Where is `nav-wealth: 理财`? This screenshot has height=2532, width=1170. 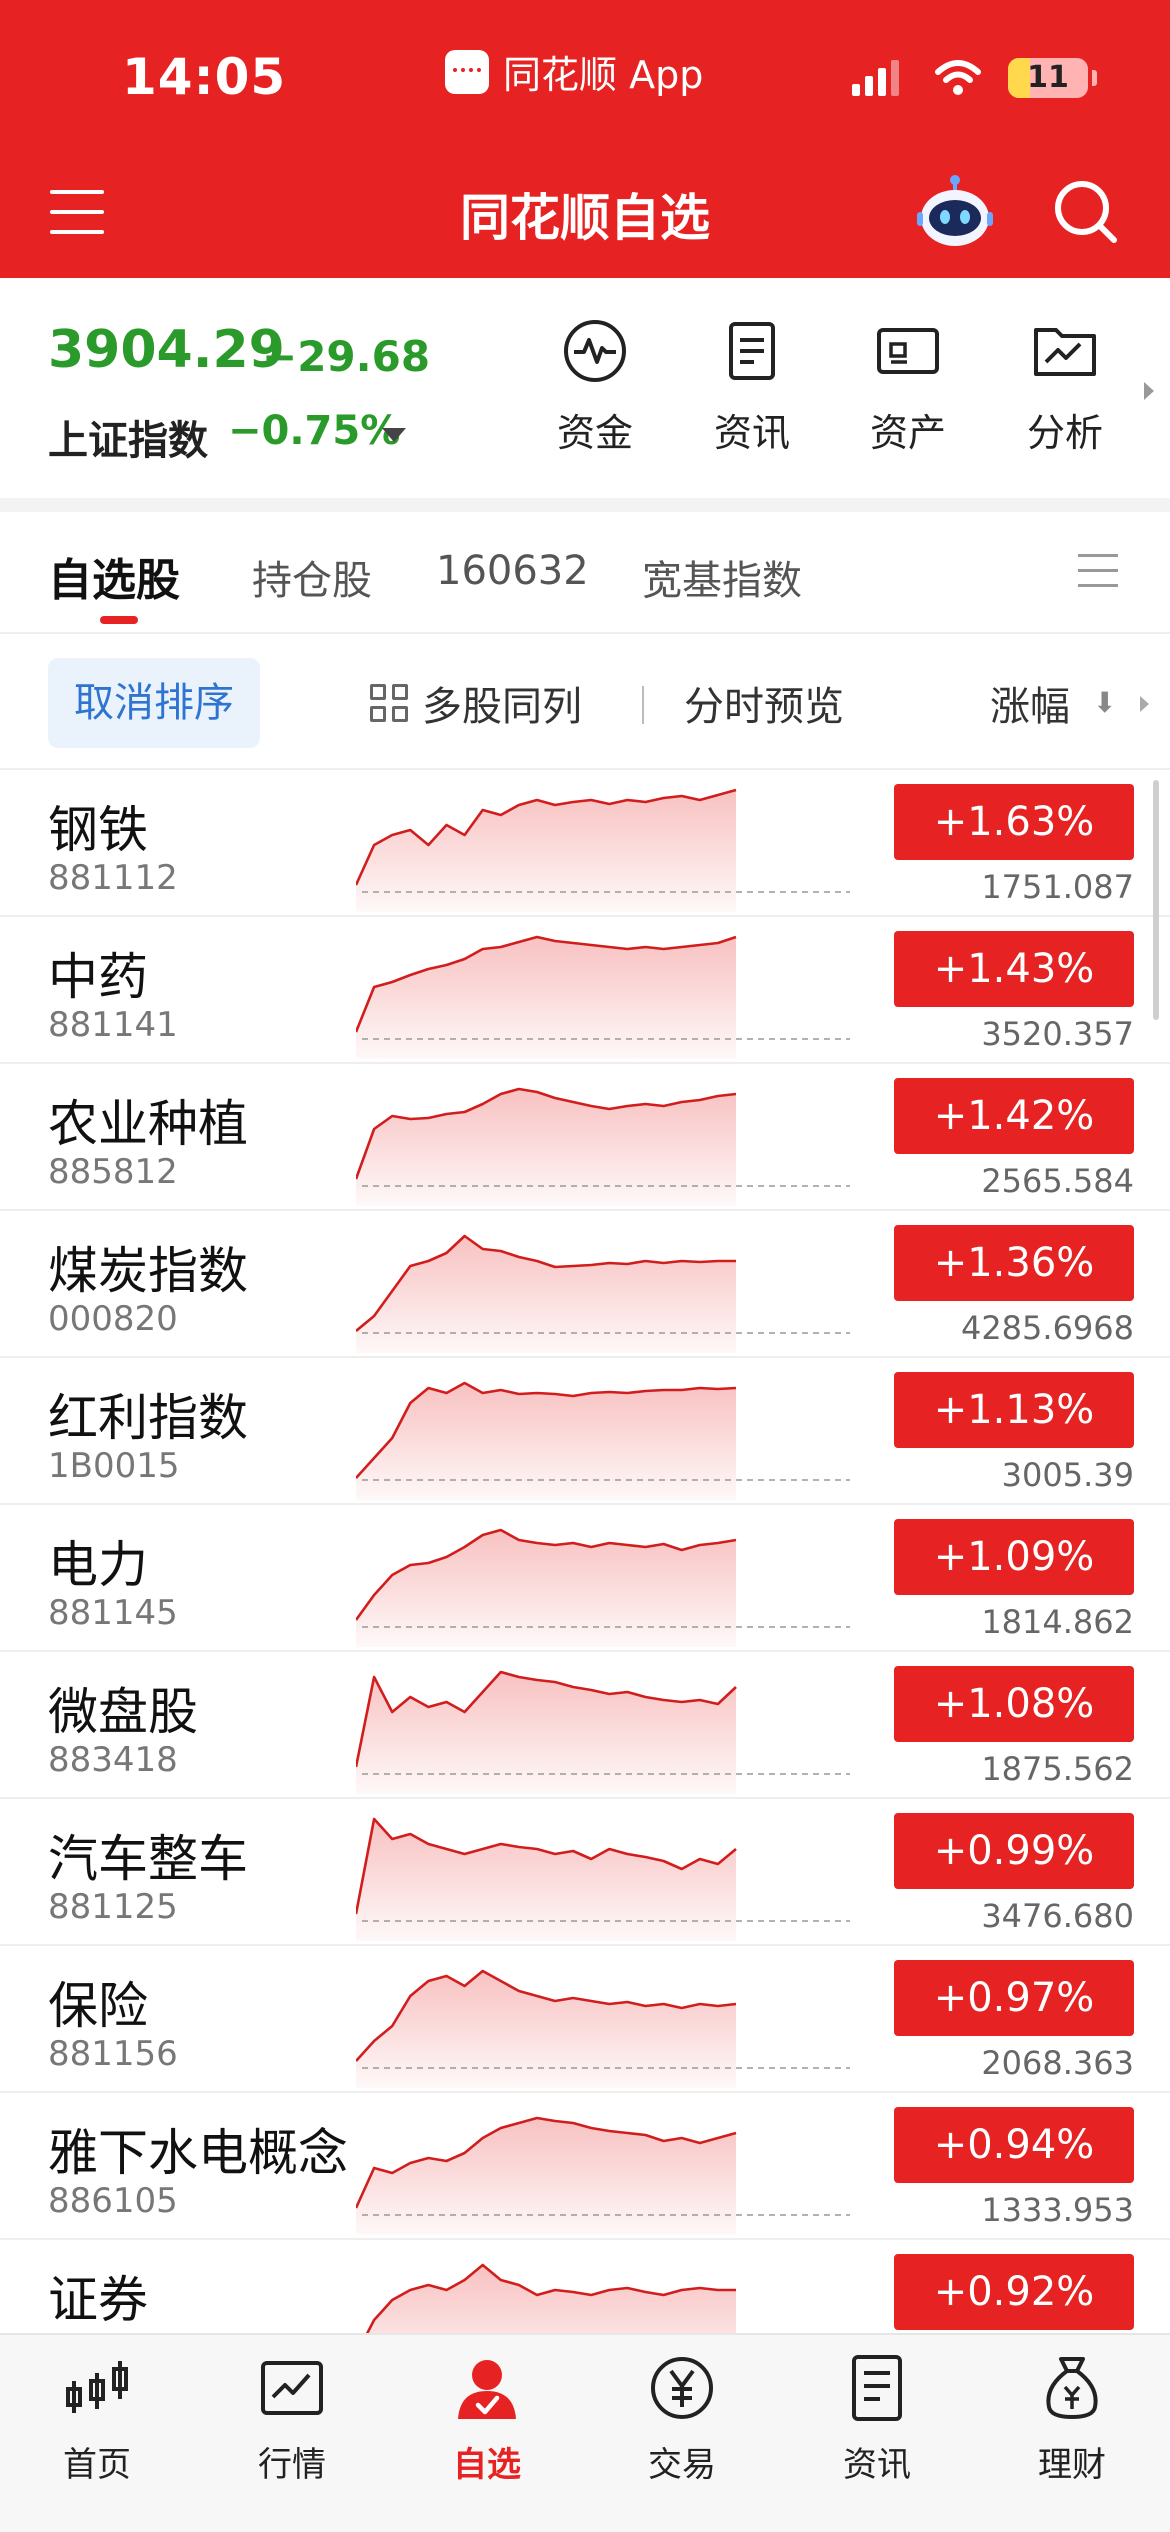 nav-wealth: 理财 is located at coordinates (1072, 2419).